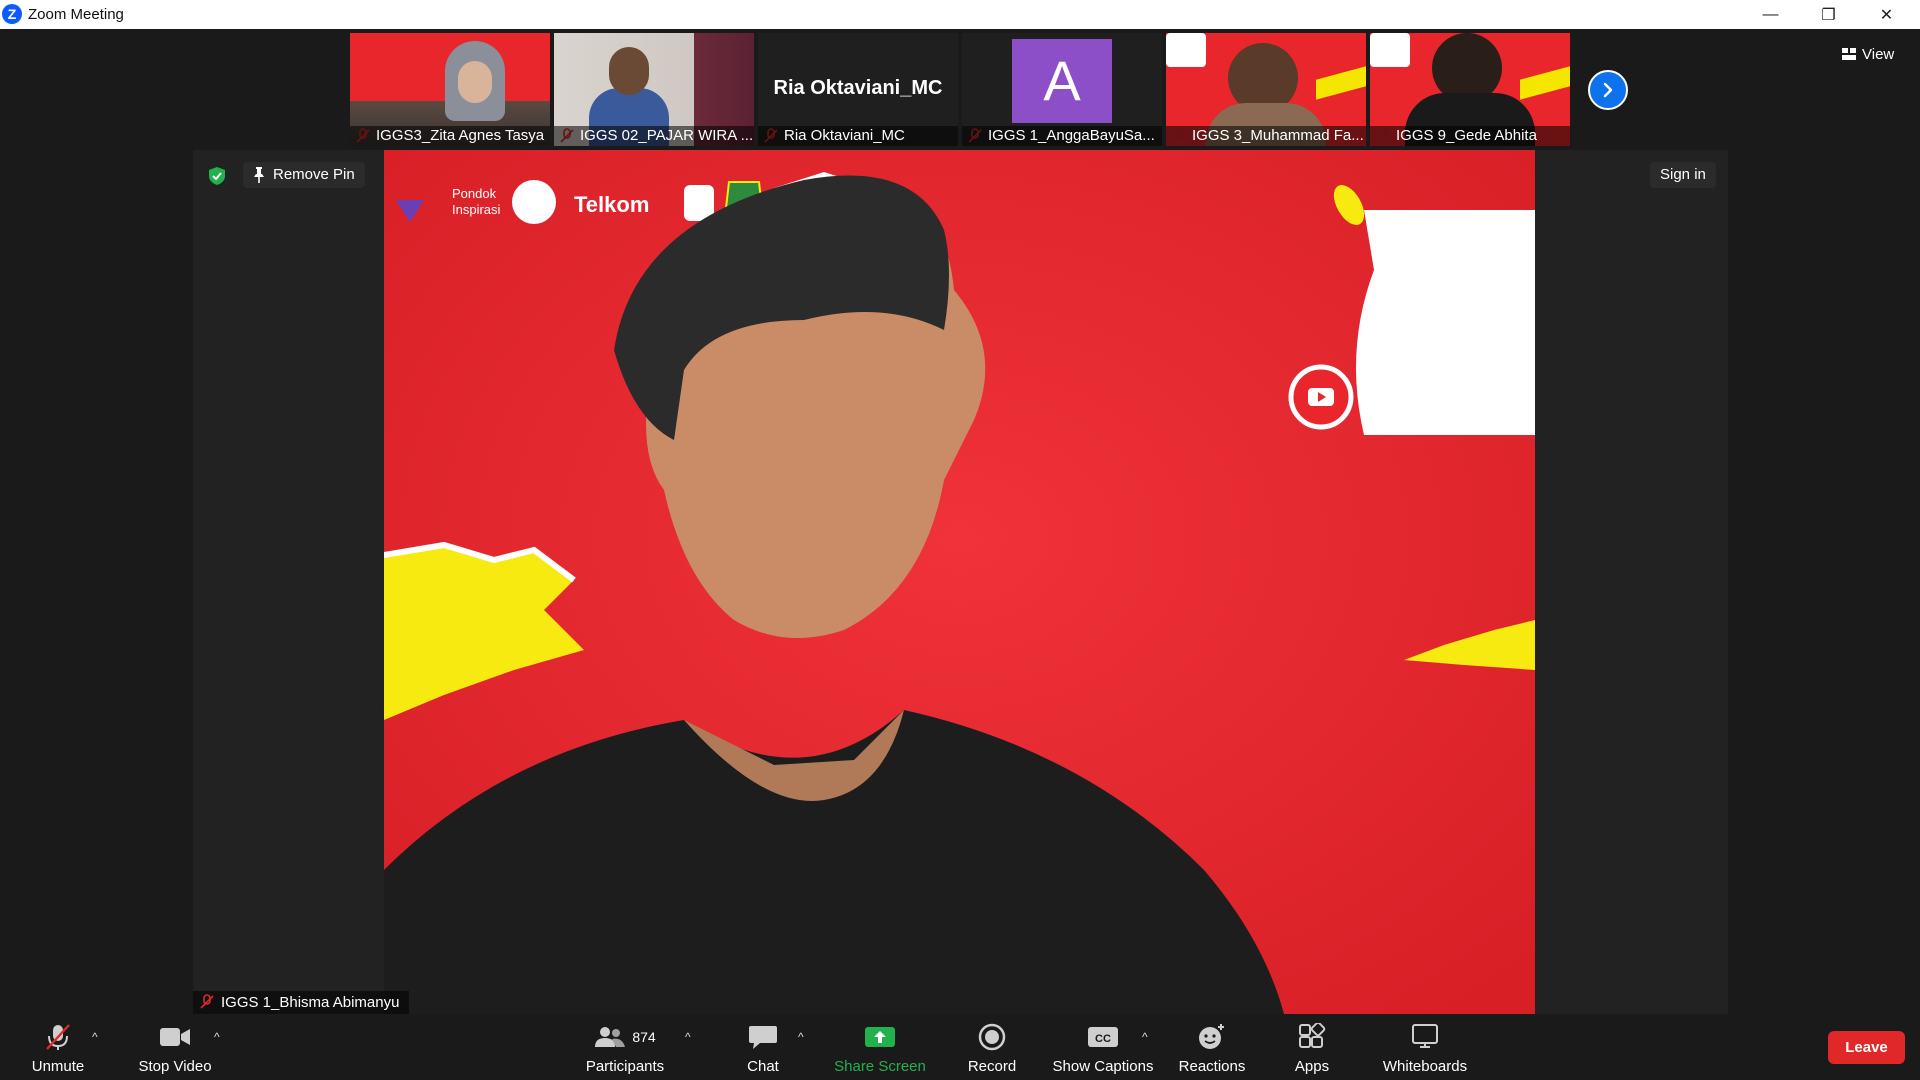 The image size is (1920, 1080). What do you see at coordinates (1312, 1050) in the screenshot?
I see `apps-button: Apps` at bounding box center [1312, 1050].